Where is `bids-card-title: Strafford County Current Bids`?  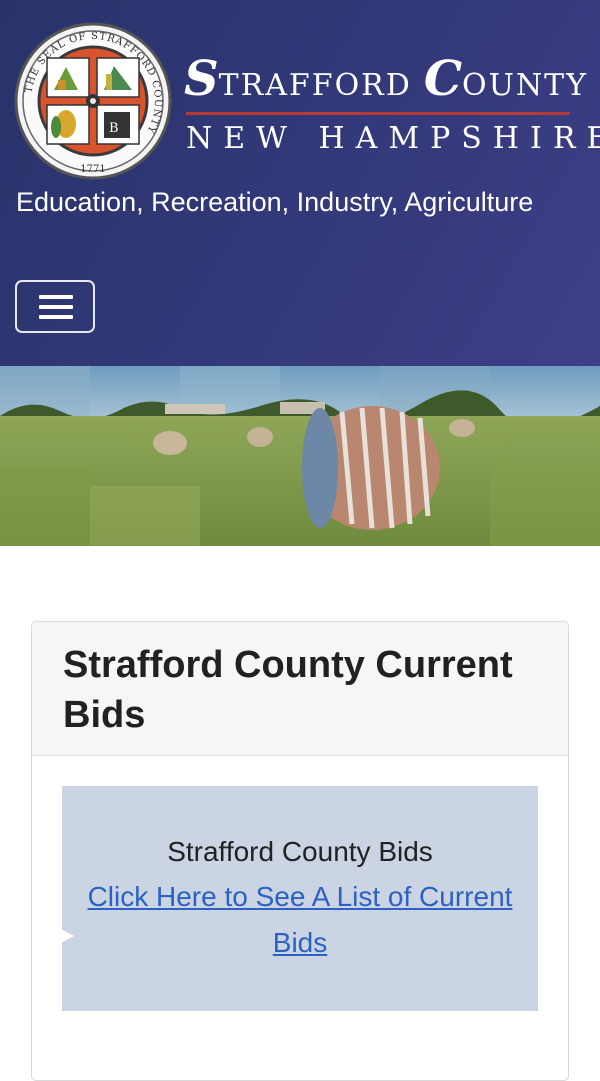 bids-card-title: Strafford County Current Bids is located at coordinates (288, 690).